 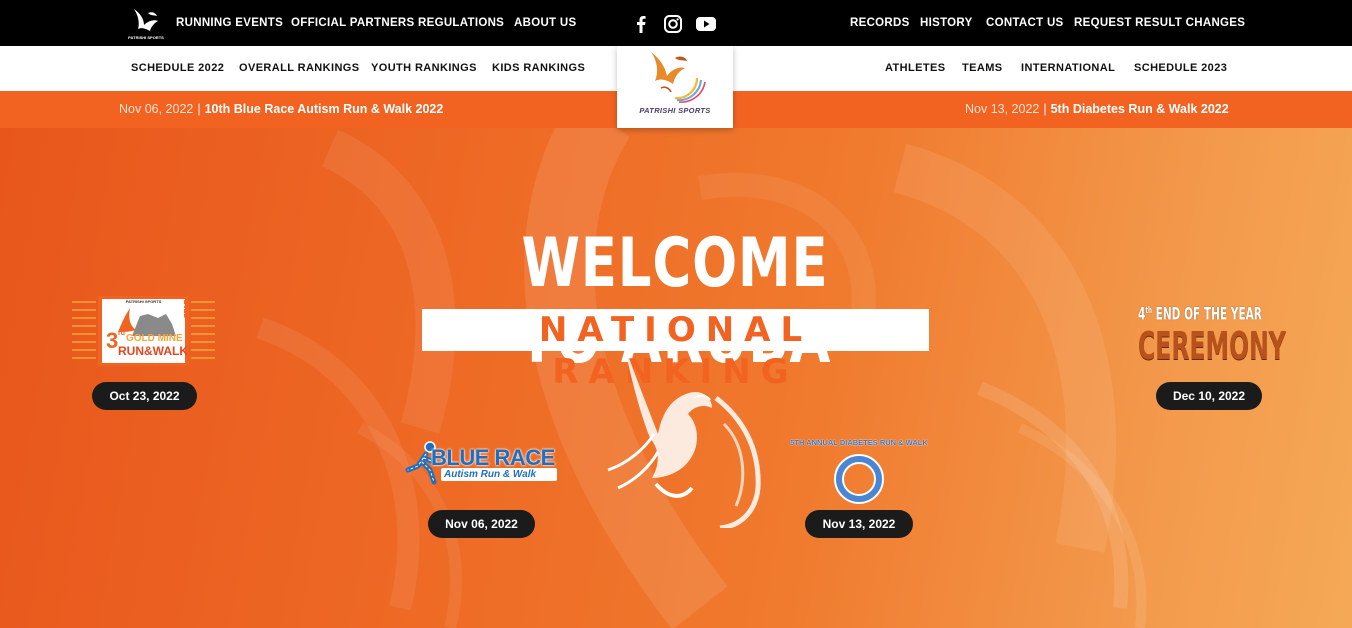 What do you see at coordinates (538, 68) in the screenshot?
I see `subnav-kids-rankings: KIDS RANKINGS` at bounding box center [538, 68].